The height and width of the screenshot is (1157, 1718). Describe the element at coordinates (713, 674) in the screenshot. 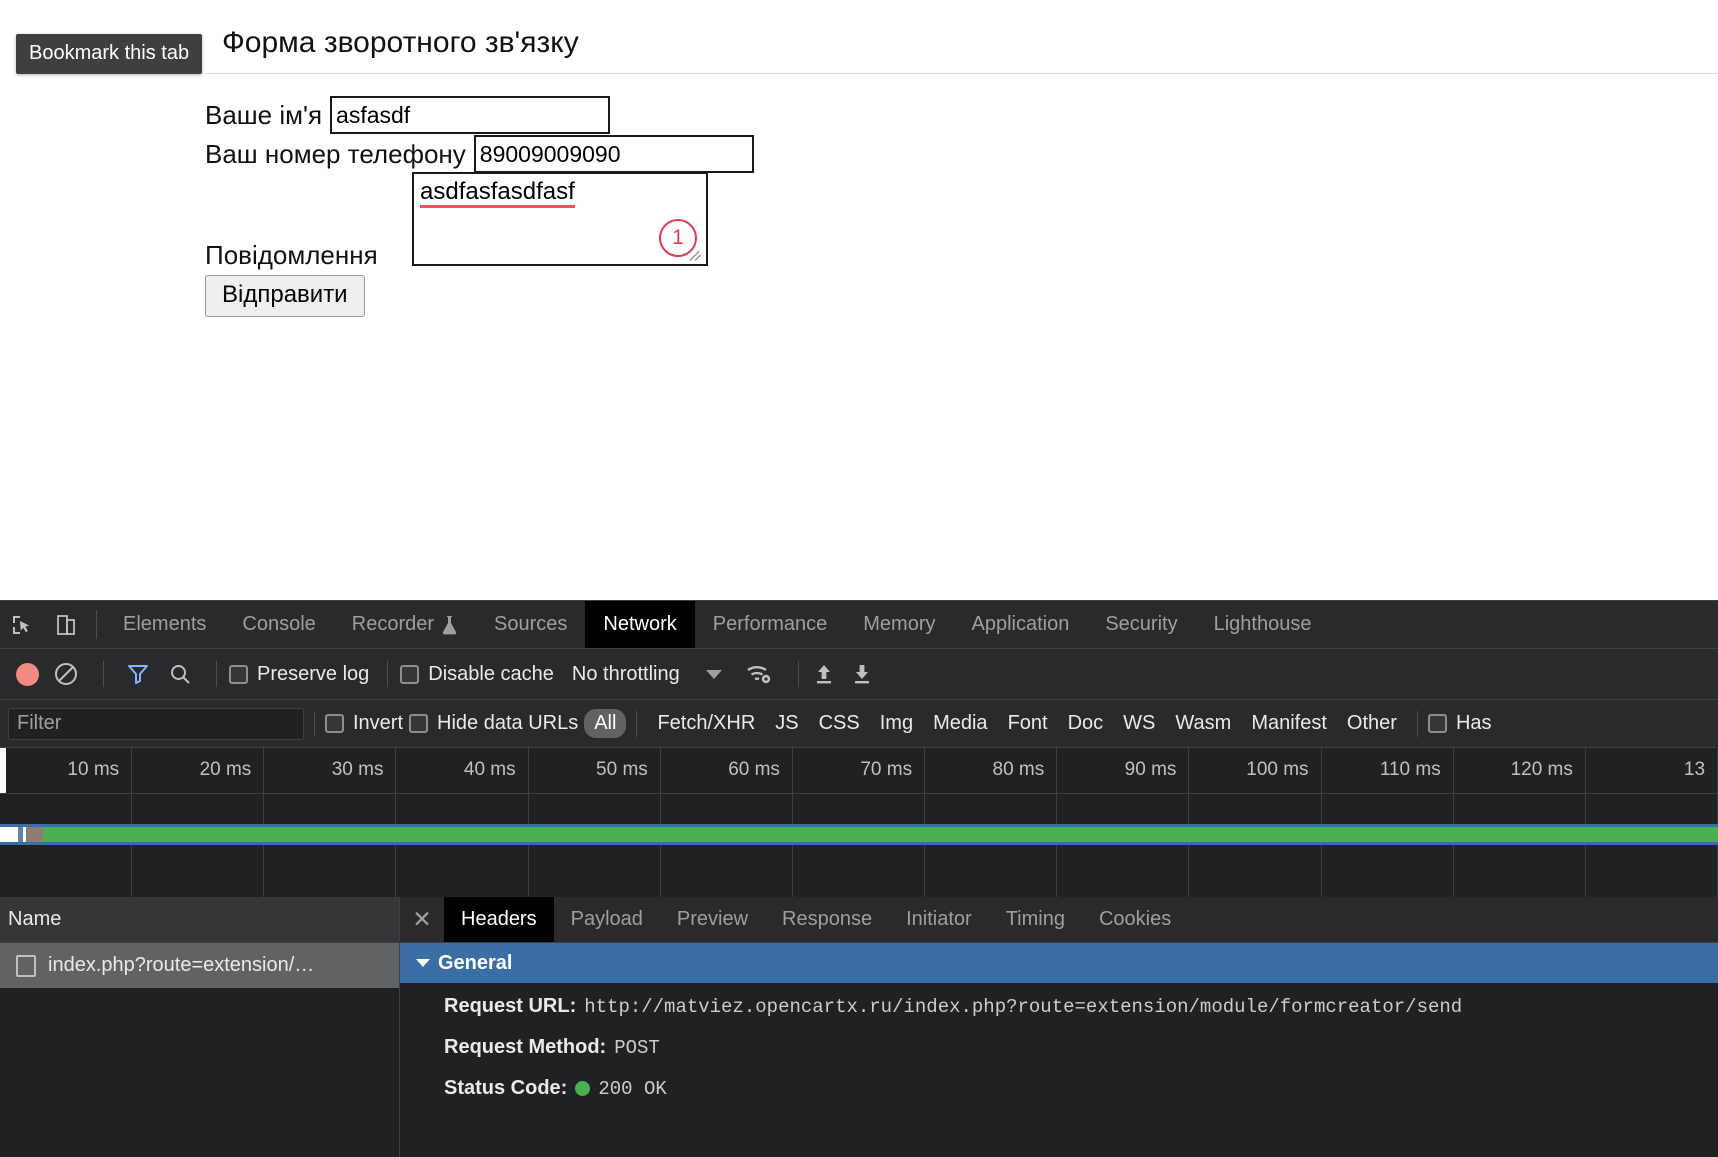

I see `chevron-down-icon` at that location.